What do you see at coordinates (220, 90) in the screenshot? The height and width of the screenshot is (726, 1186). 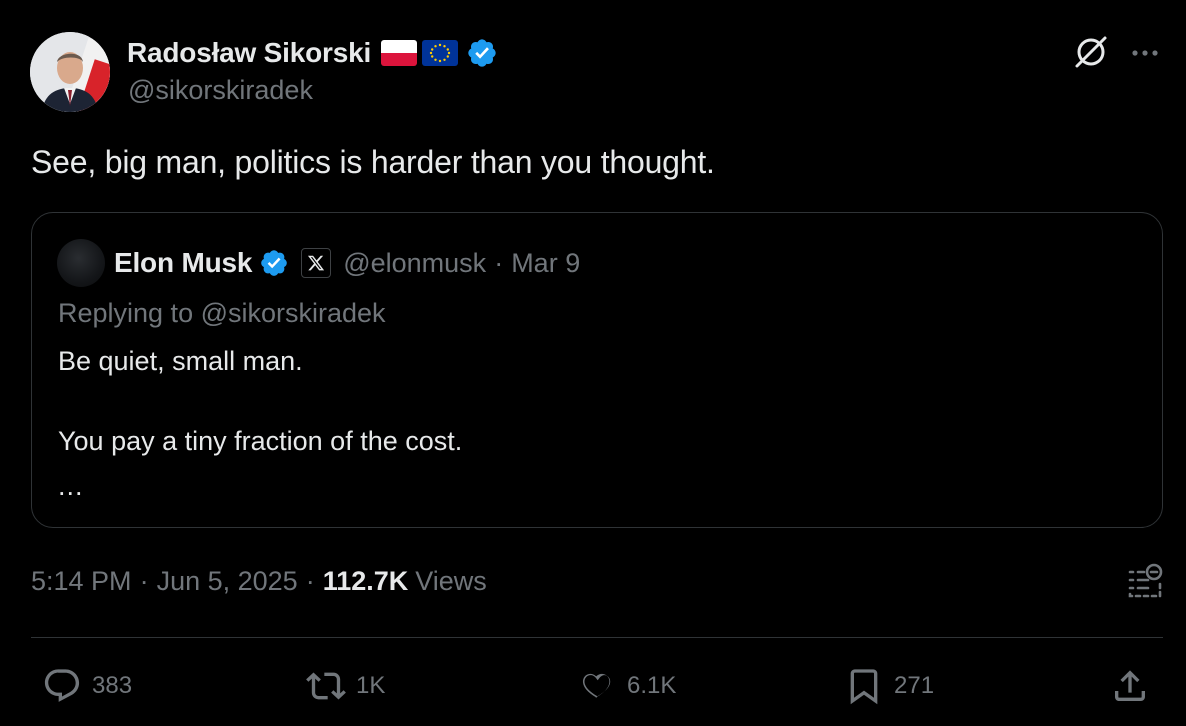 I see `author-handle: @sikorskiradek` at bounding box center [220, 90].